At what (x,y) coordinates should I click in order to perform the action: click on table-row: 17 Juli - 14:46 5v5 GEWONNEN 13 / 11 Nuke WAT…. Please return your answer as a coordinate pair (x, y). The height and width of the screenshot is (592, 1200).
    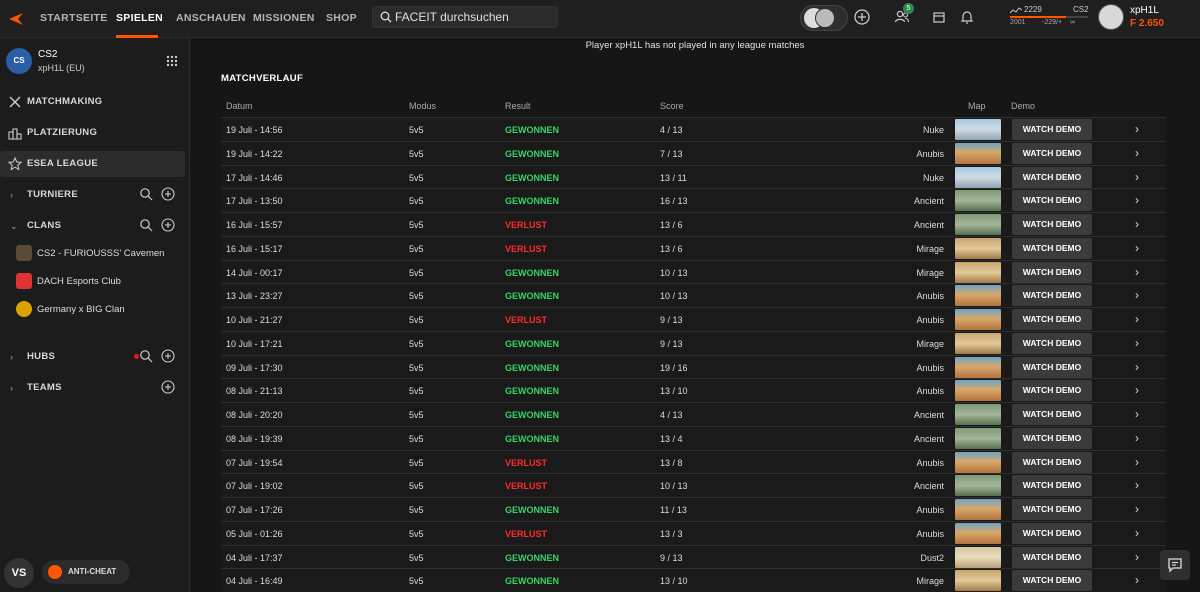
    Looking at the image, I should click on (693, 177).